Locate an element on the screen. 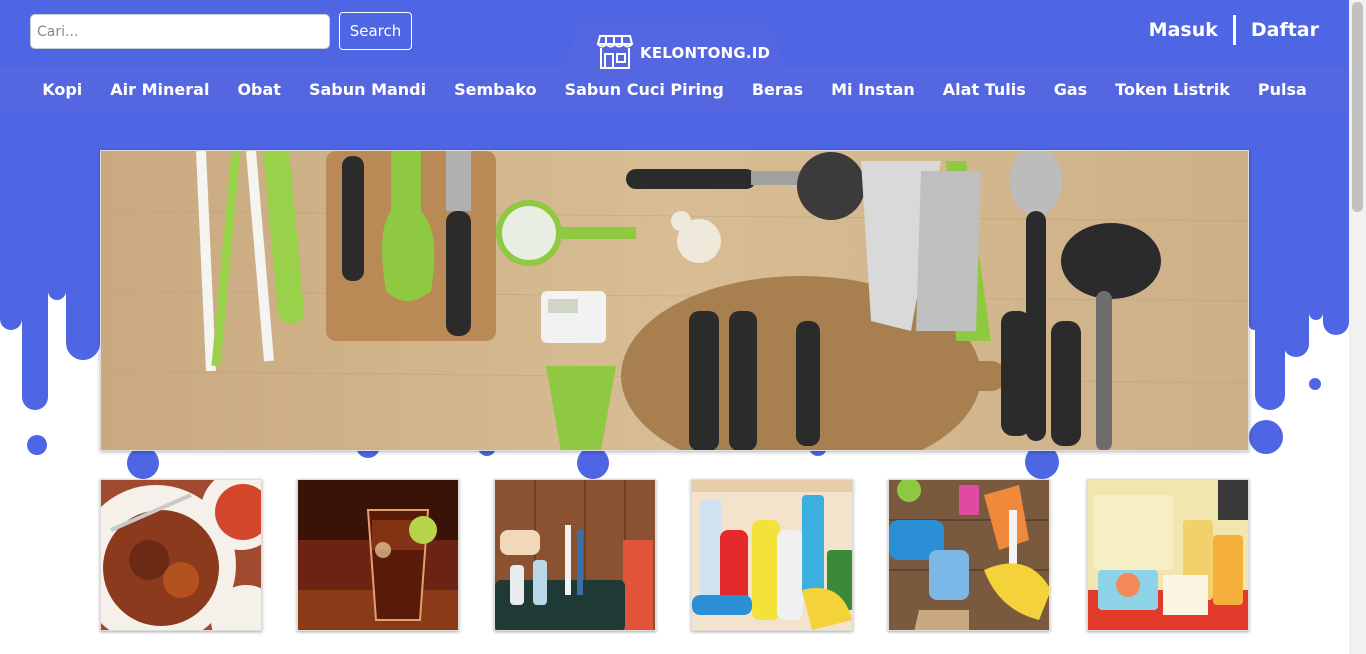 The height and width of the screenshot is (654, 1366). register-link: Daftar is located at coordinates (1285, 30).